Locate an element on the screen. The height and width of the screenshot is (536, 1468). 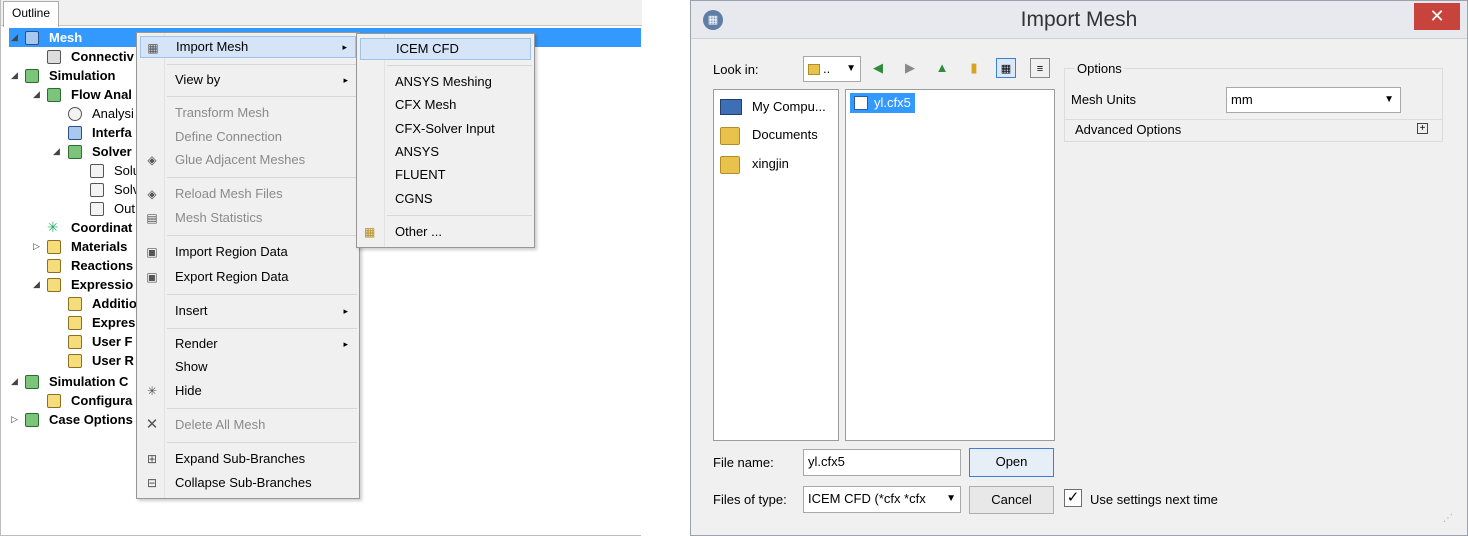
folder-icon: ▦ is located at coordinates (370, 232).